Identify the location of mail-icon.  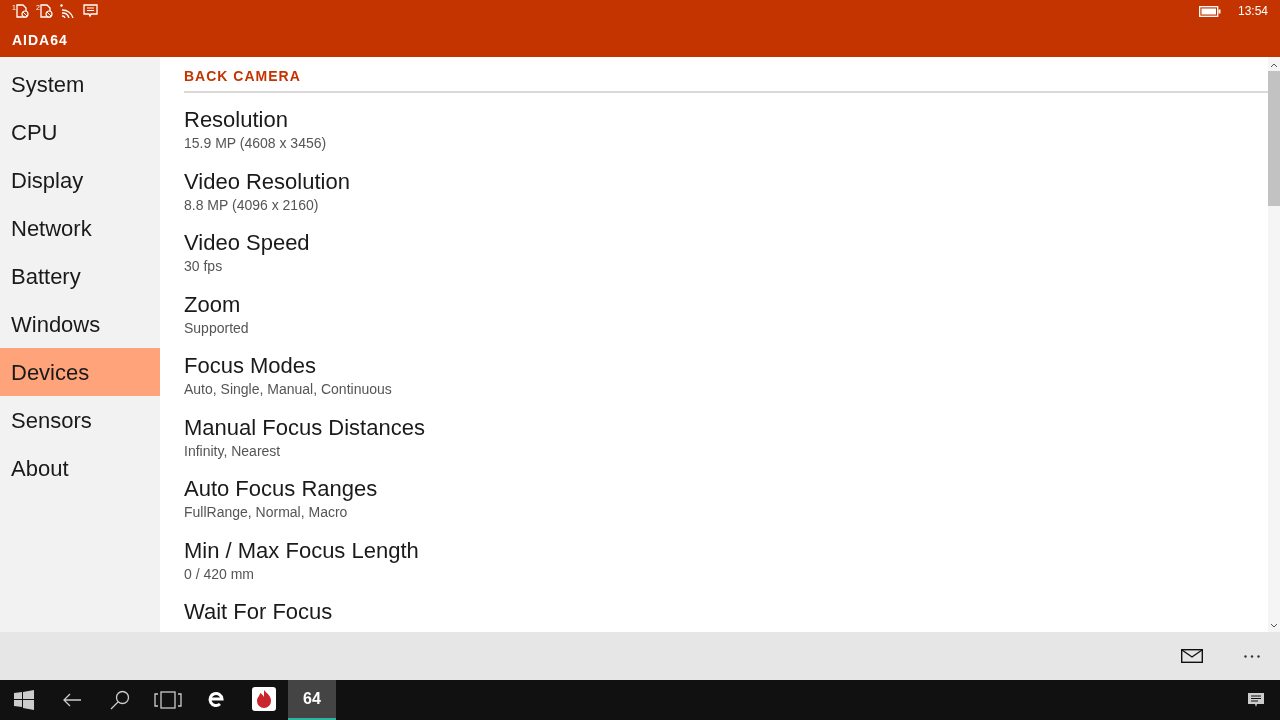
(1192, 656).